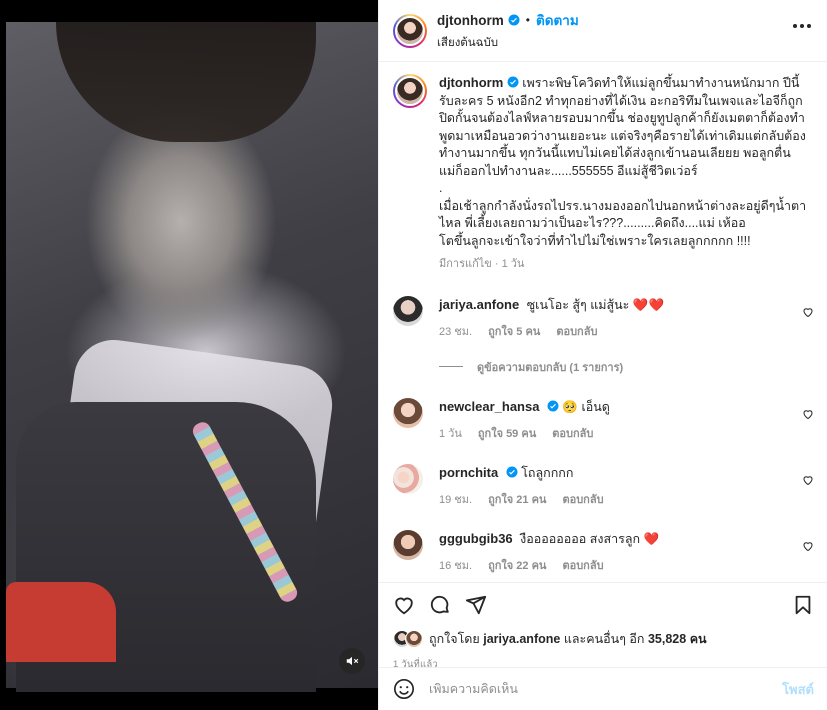 The width and height of the screenshot is (827, 710). What do you see at coordinates (476, 538) in the screenshot?
I see `comment-username: gggubgib36` at bounding box center [476, 538].